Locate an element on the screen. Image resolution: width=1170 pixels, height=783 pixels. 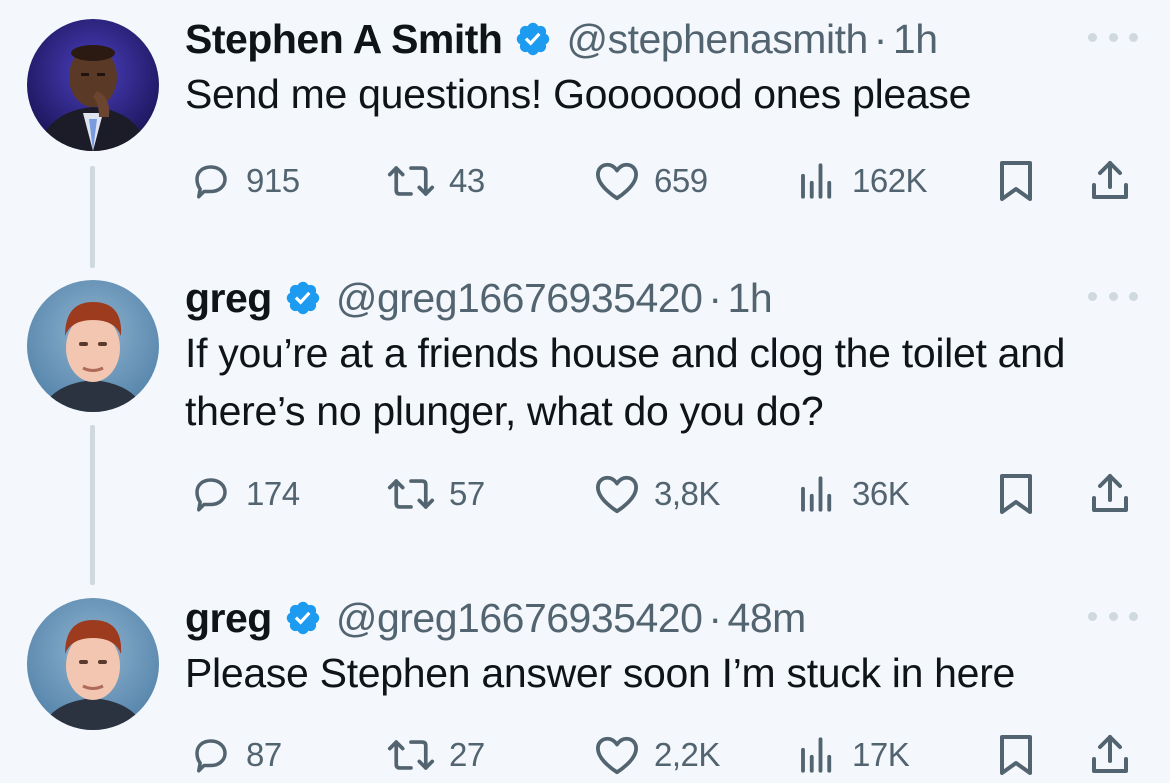
retweet-count: 43 is located at coordinates (467, 180).